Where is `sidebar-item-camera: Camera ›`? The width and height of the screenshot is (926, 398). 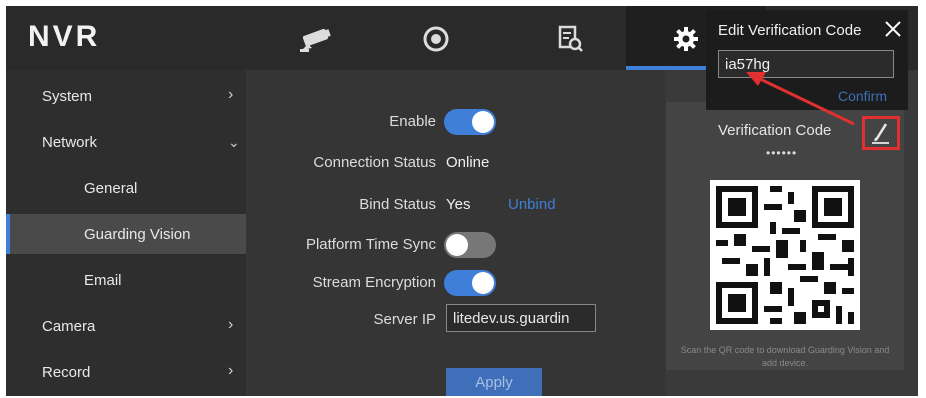
sidebar-item-camera: Camera › is located at coordinates (126, 326).